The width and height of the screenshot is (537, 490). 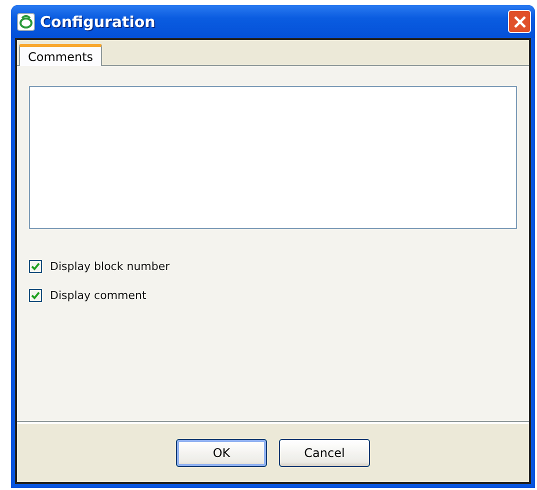 I want to click on checkbox-label: Display comment, so click(x=98, y=295).